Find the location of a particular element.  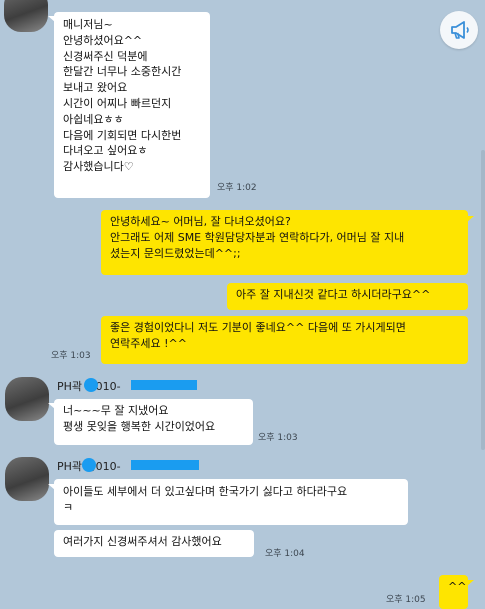

notice-button is located at coordinates (459, 30).